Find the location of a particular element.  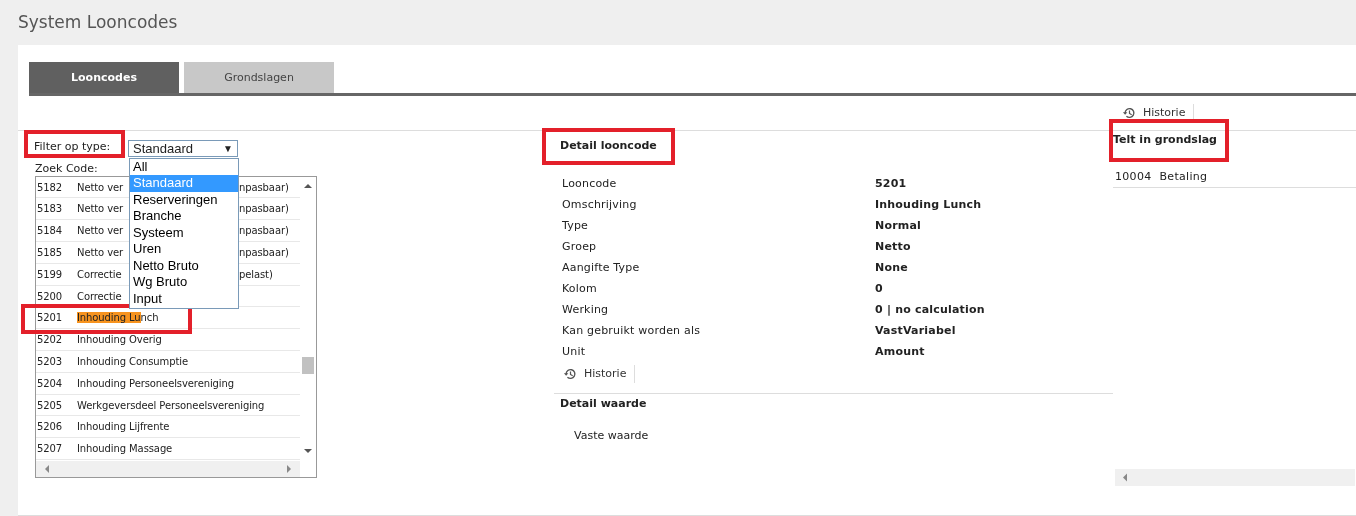

code-name: Werkgeversdeel Personeelsvereniging is located at coordinates (171, 405).